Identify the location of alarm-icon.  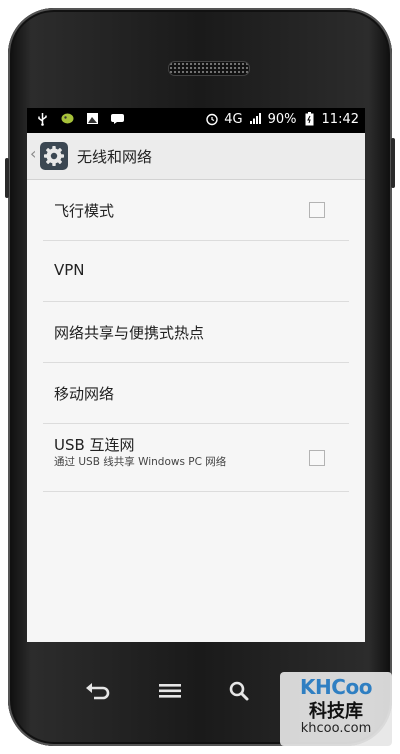
(211, 119).